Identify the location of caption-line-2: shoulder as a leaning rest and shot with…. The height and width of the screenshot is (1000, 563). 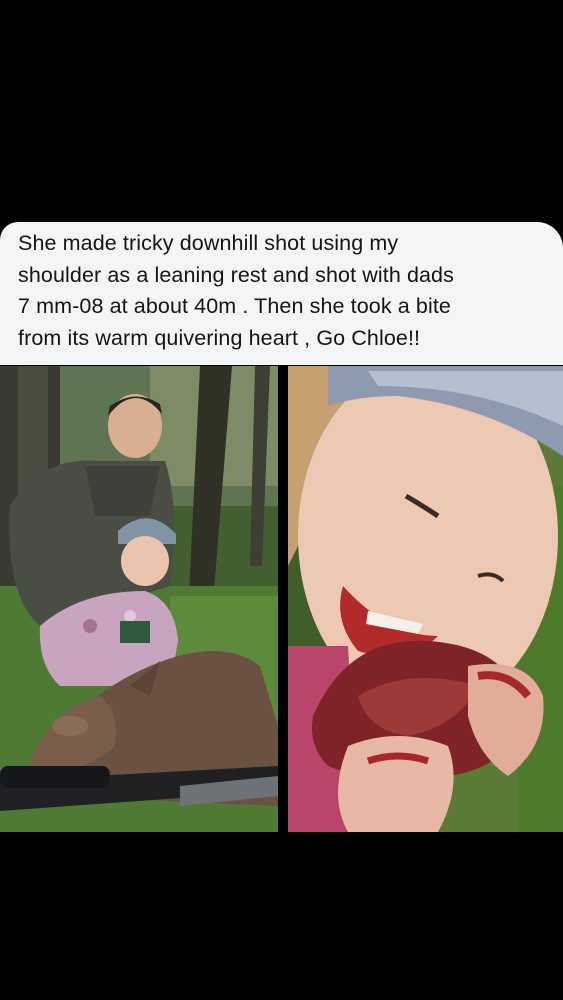
(236, 274).